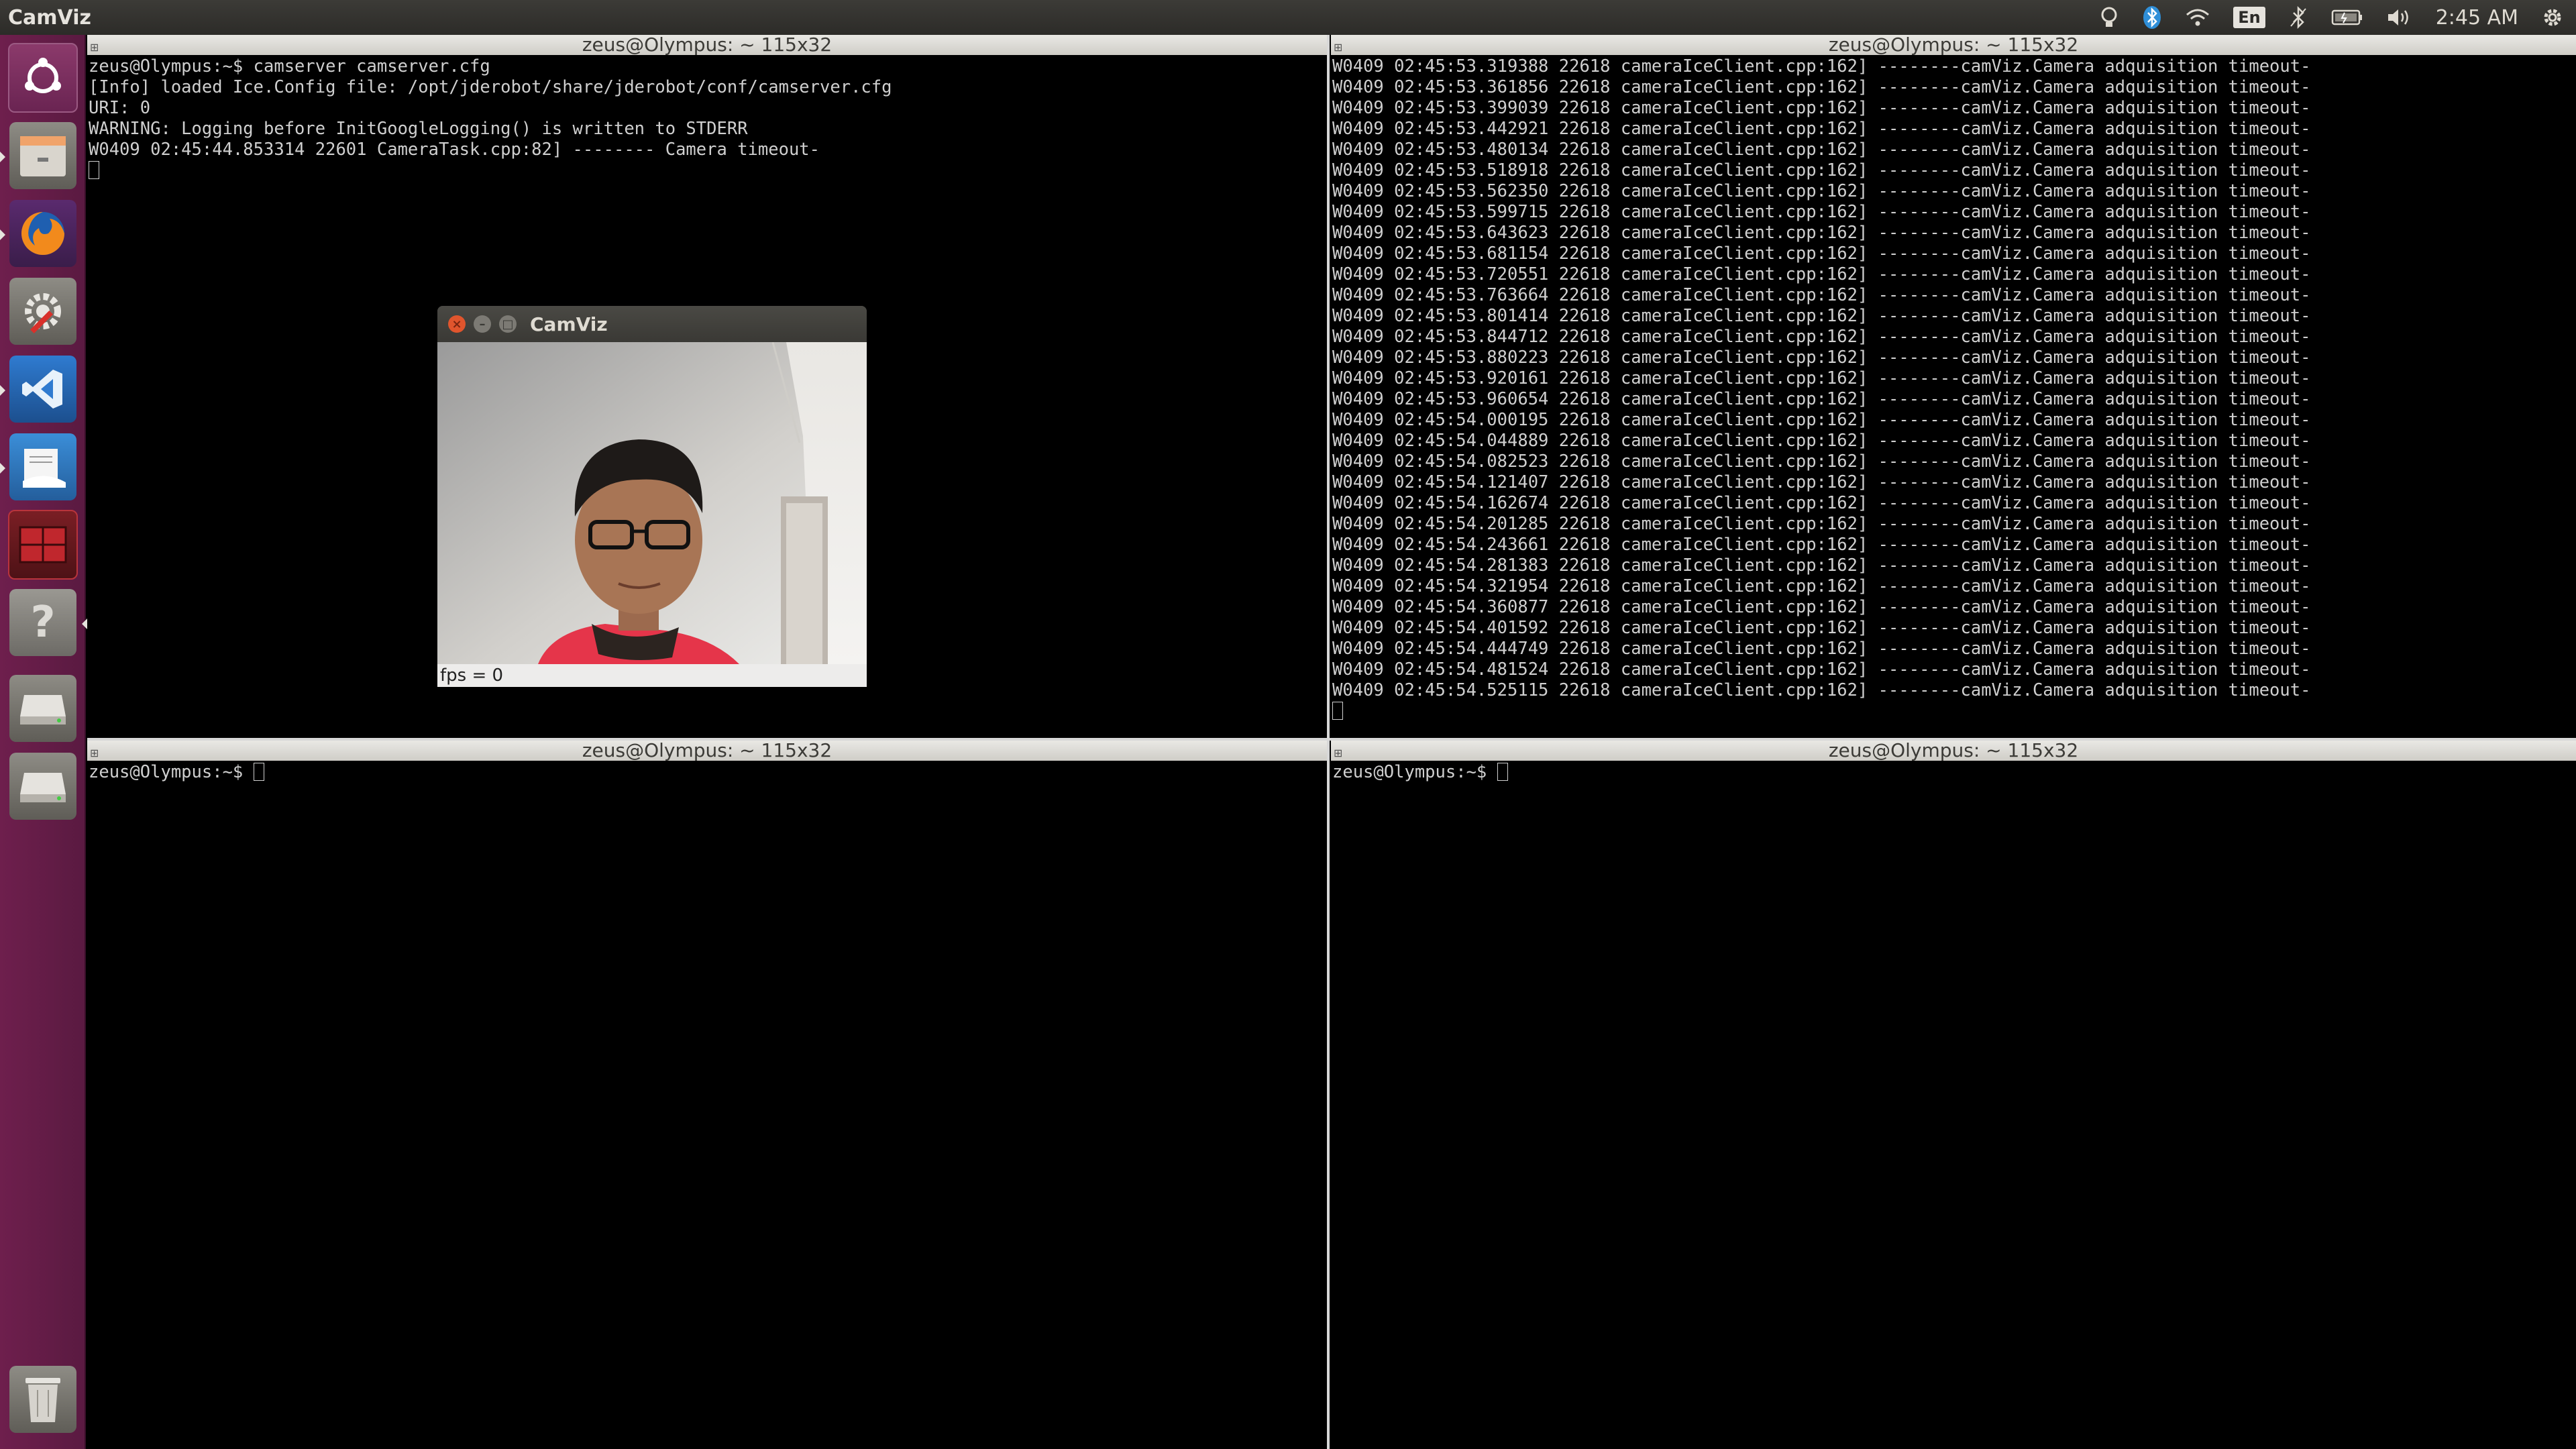  I want to click on ubuntu-dash-button, so click(43, 78).